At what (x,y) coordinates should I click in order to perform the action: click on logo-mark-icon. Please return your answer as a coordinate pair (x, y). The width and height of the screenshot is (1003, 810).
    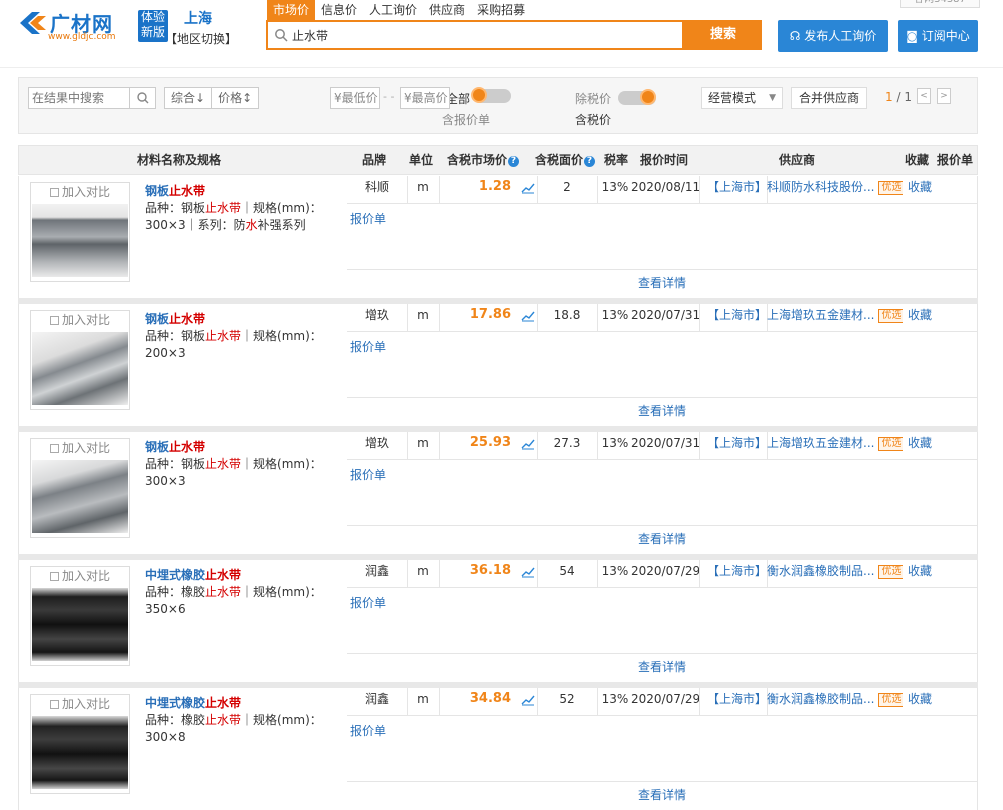
    Looking at the image, I should click on (33, 23).